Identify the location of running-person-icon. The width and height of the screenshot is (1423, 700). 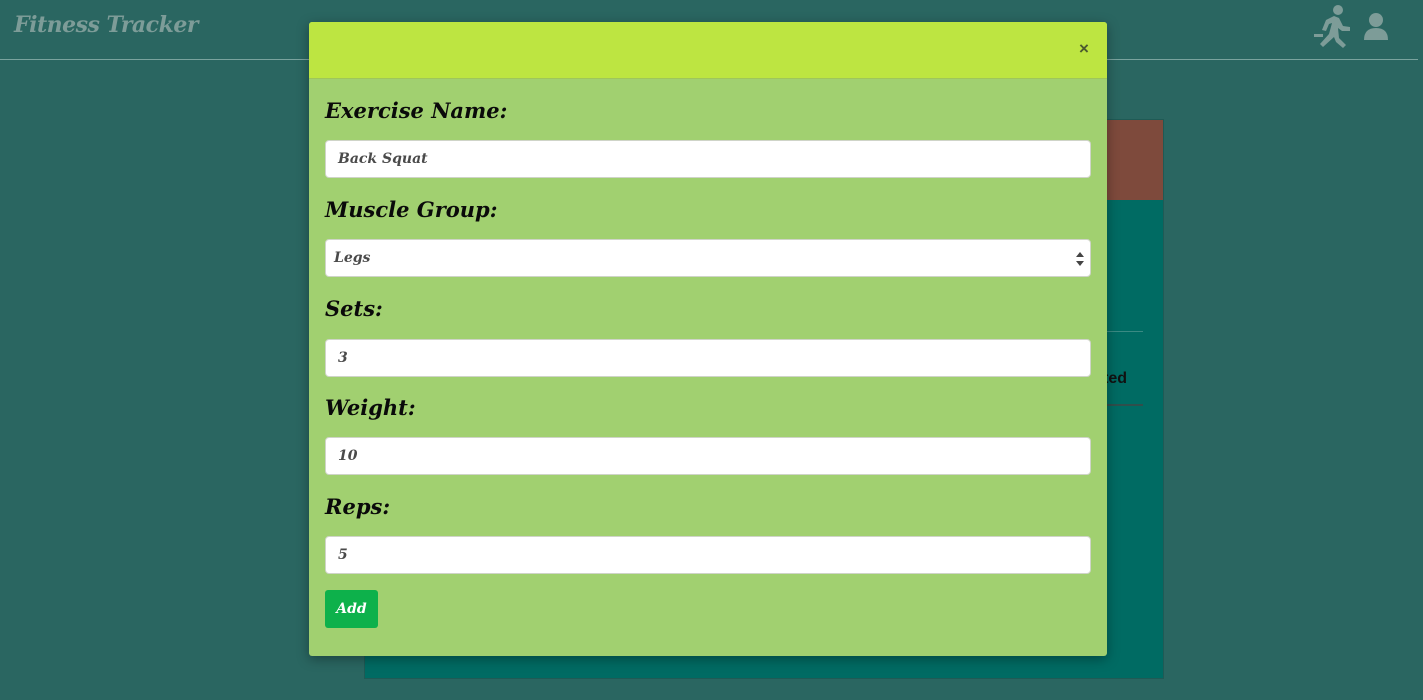
(1332, 29).